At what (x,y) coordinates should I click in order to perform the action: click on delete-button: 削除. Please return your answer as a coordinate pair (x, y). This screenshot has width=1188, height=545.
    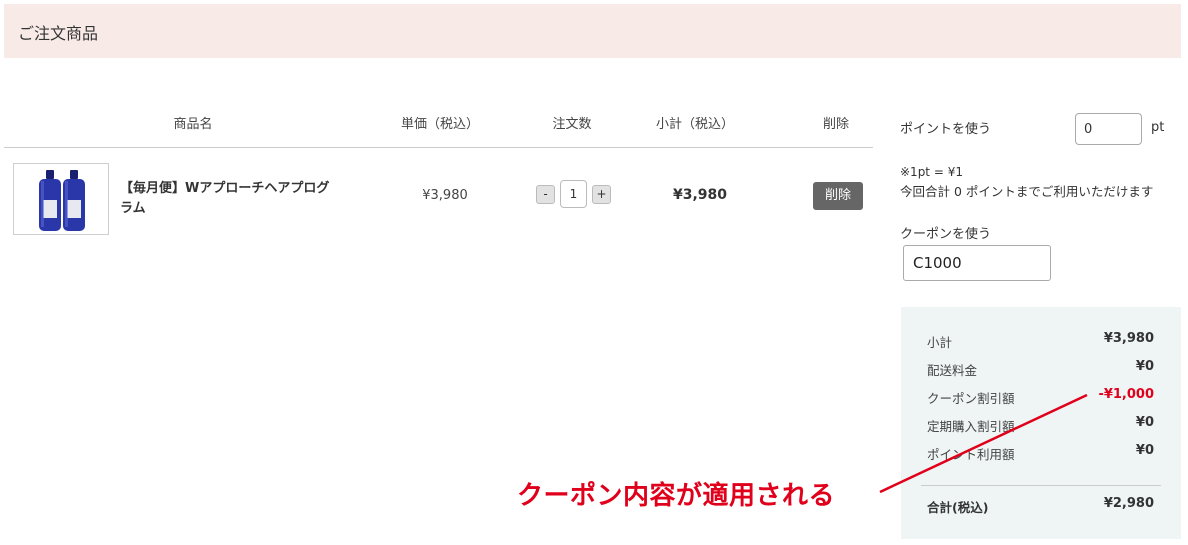
    Looking at the image, I should click on (838, 196).